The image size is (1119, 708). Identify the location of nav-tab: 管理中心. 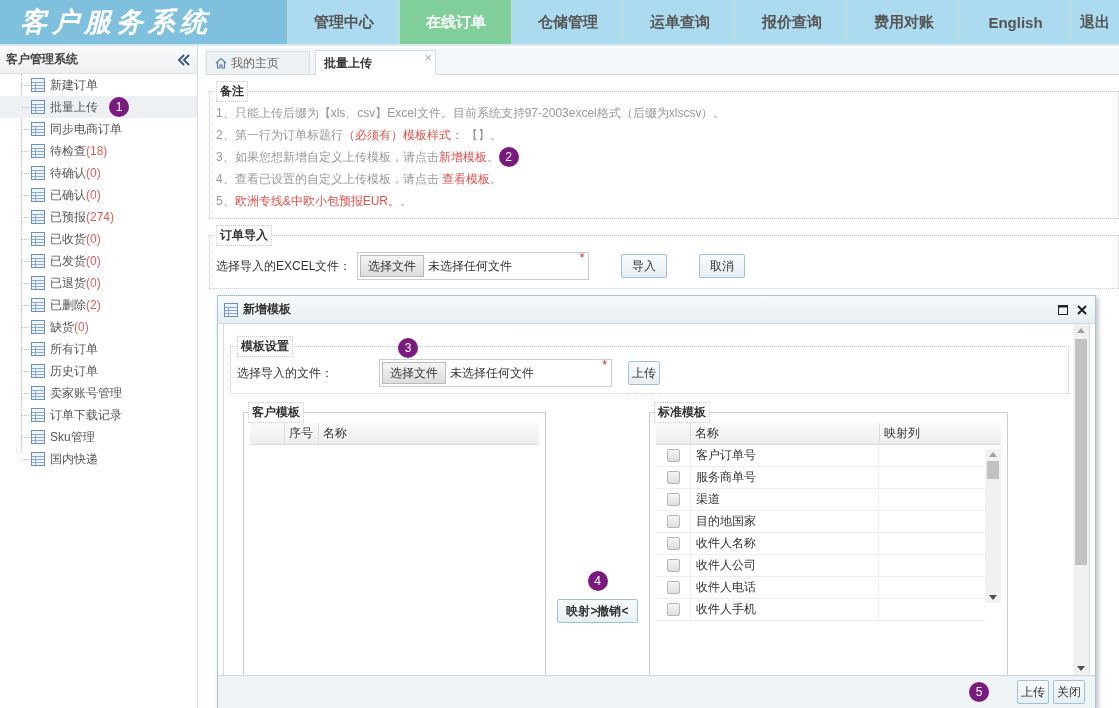
(343, 22).